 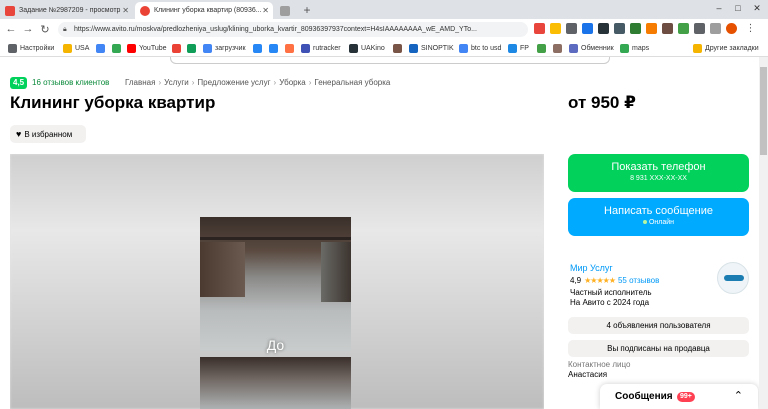 I want to click on photo-before, so click(x=275, y=284).